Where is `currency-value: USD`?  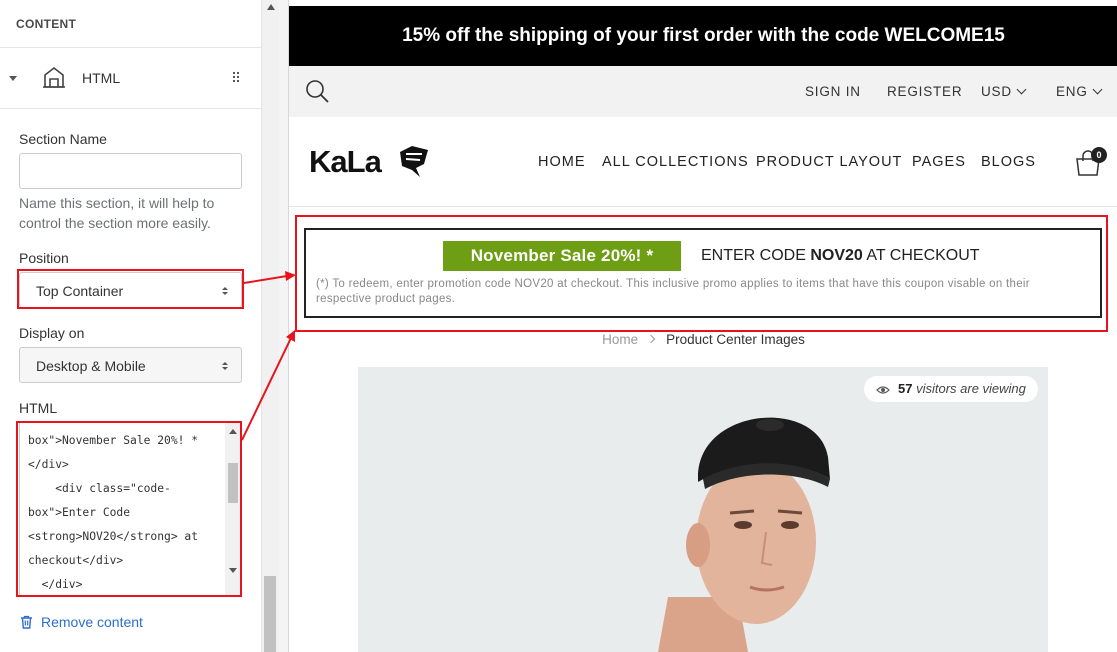
currency-value: USD is located at coordinates (996, 91).